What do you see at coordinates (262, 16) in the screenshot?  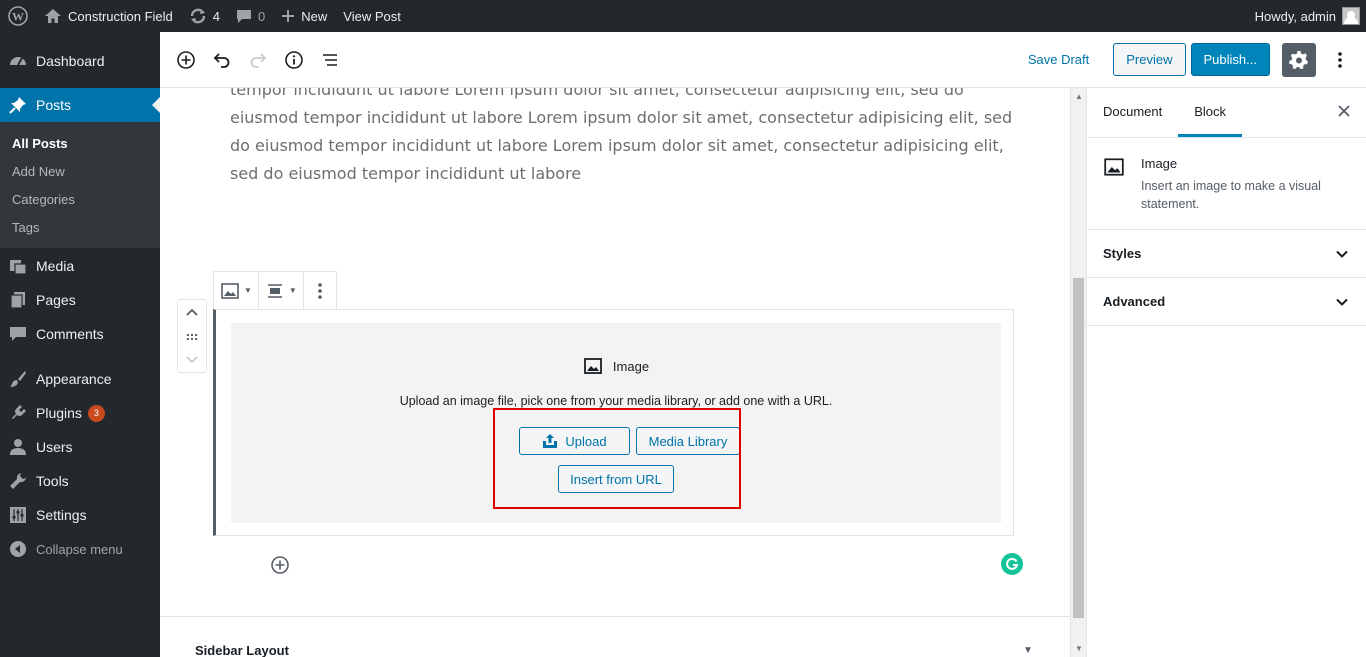 I see `comments-count: 0` at bounding box center [262, 16].